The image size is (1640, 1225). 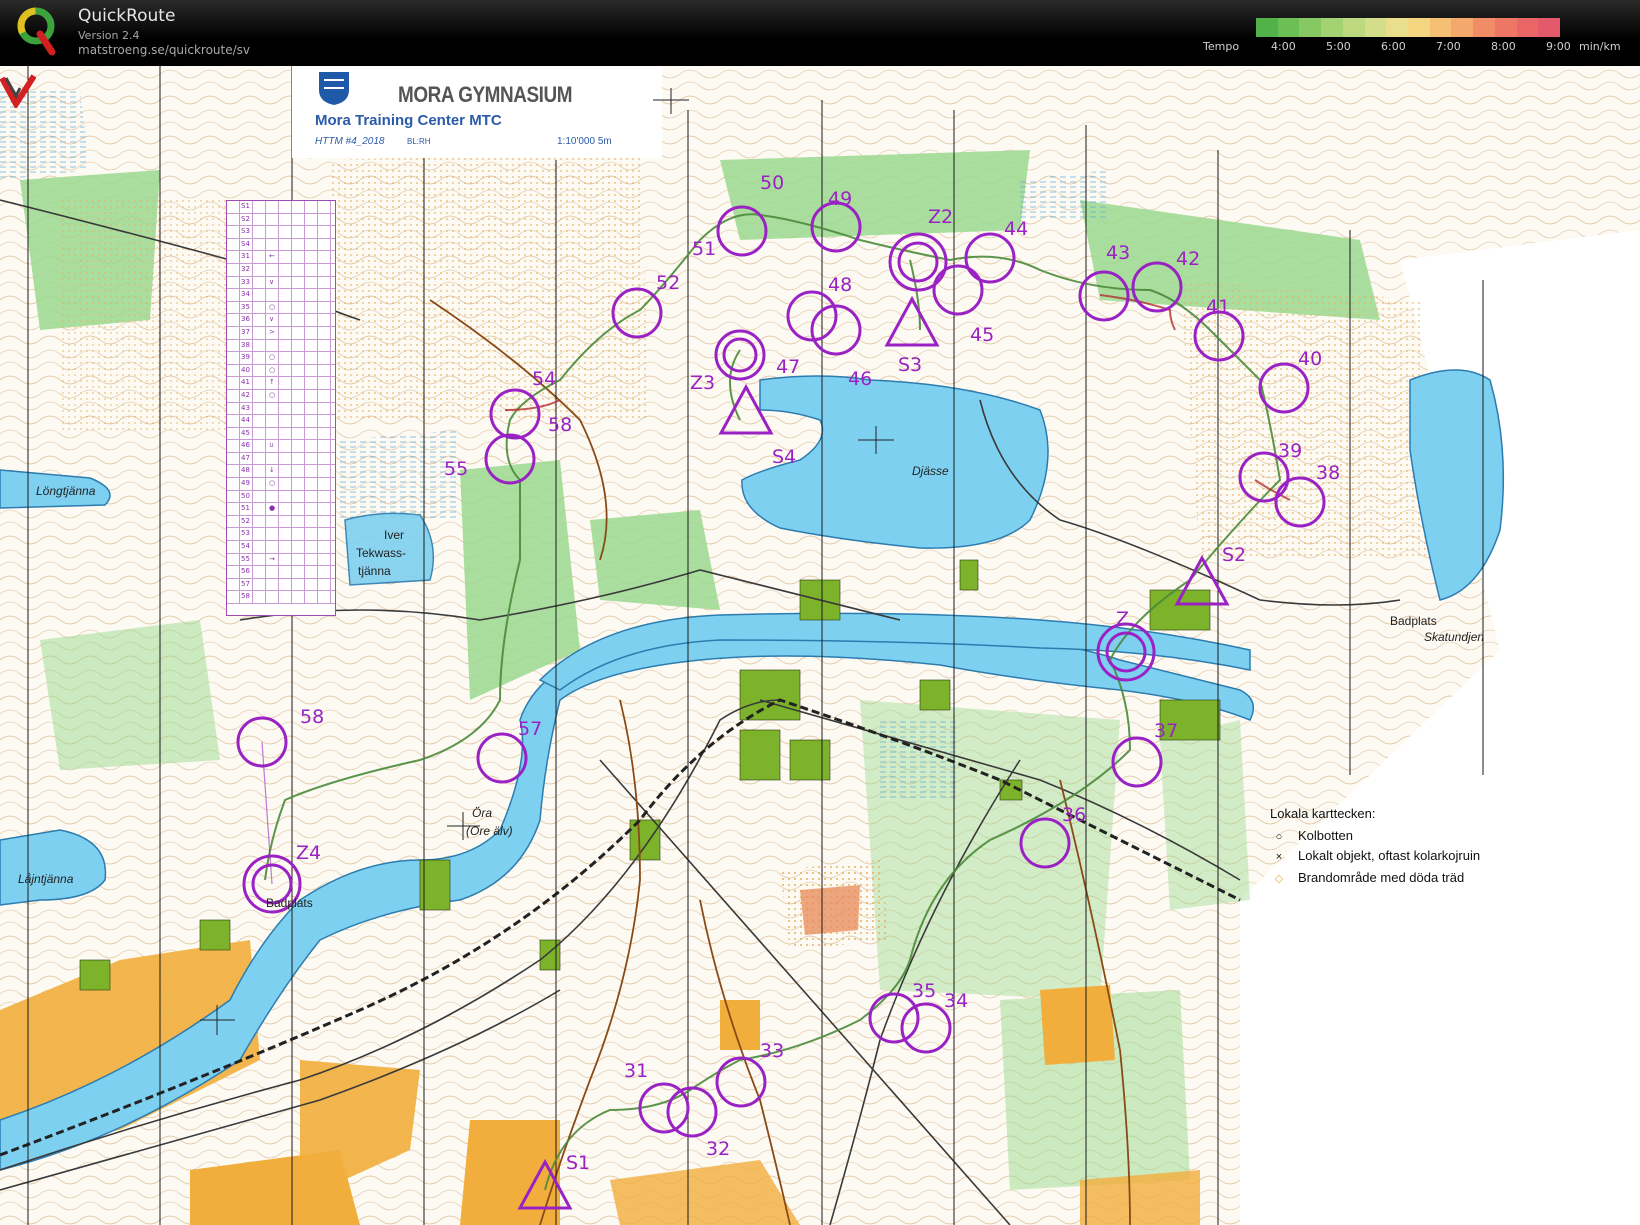 What do you see at coordinates (408, 120) in the screenshot?
I see `map-title: Mora Training Center MTC` at bounding box center [408, 120].